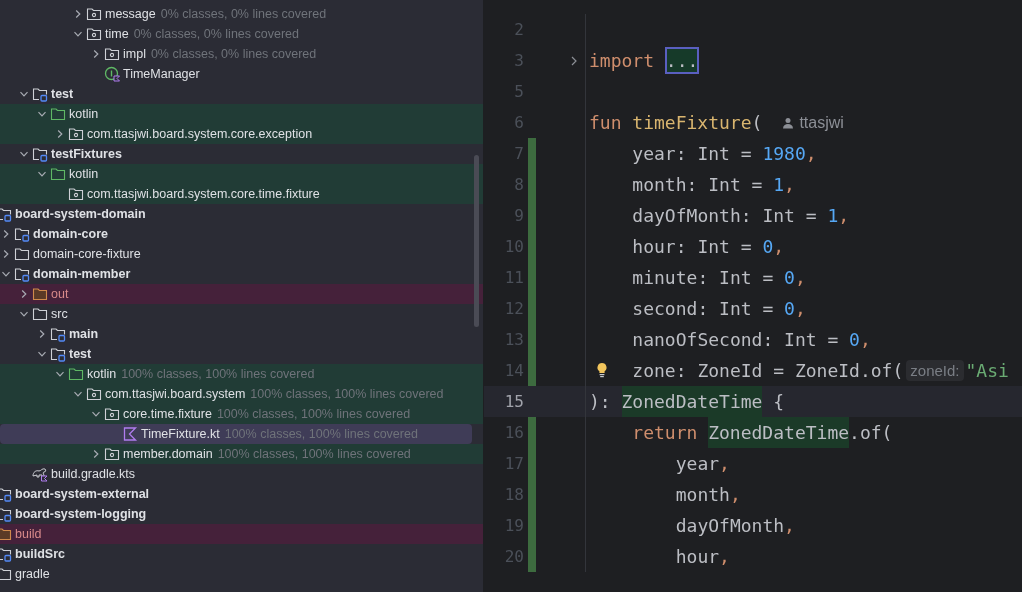 The width and height of the screenshot is (1022, 592). I want to click on tree-item: com.ttasjwi.board.system.core.time.fixture, so click(241, 194).